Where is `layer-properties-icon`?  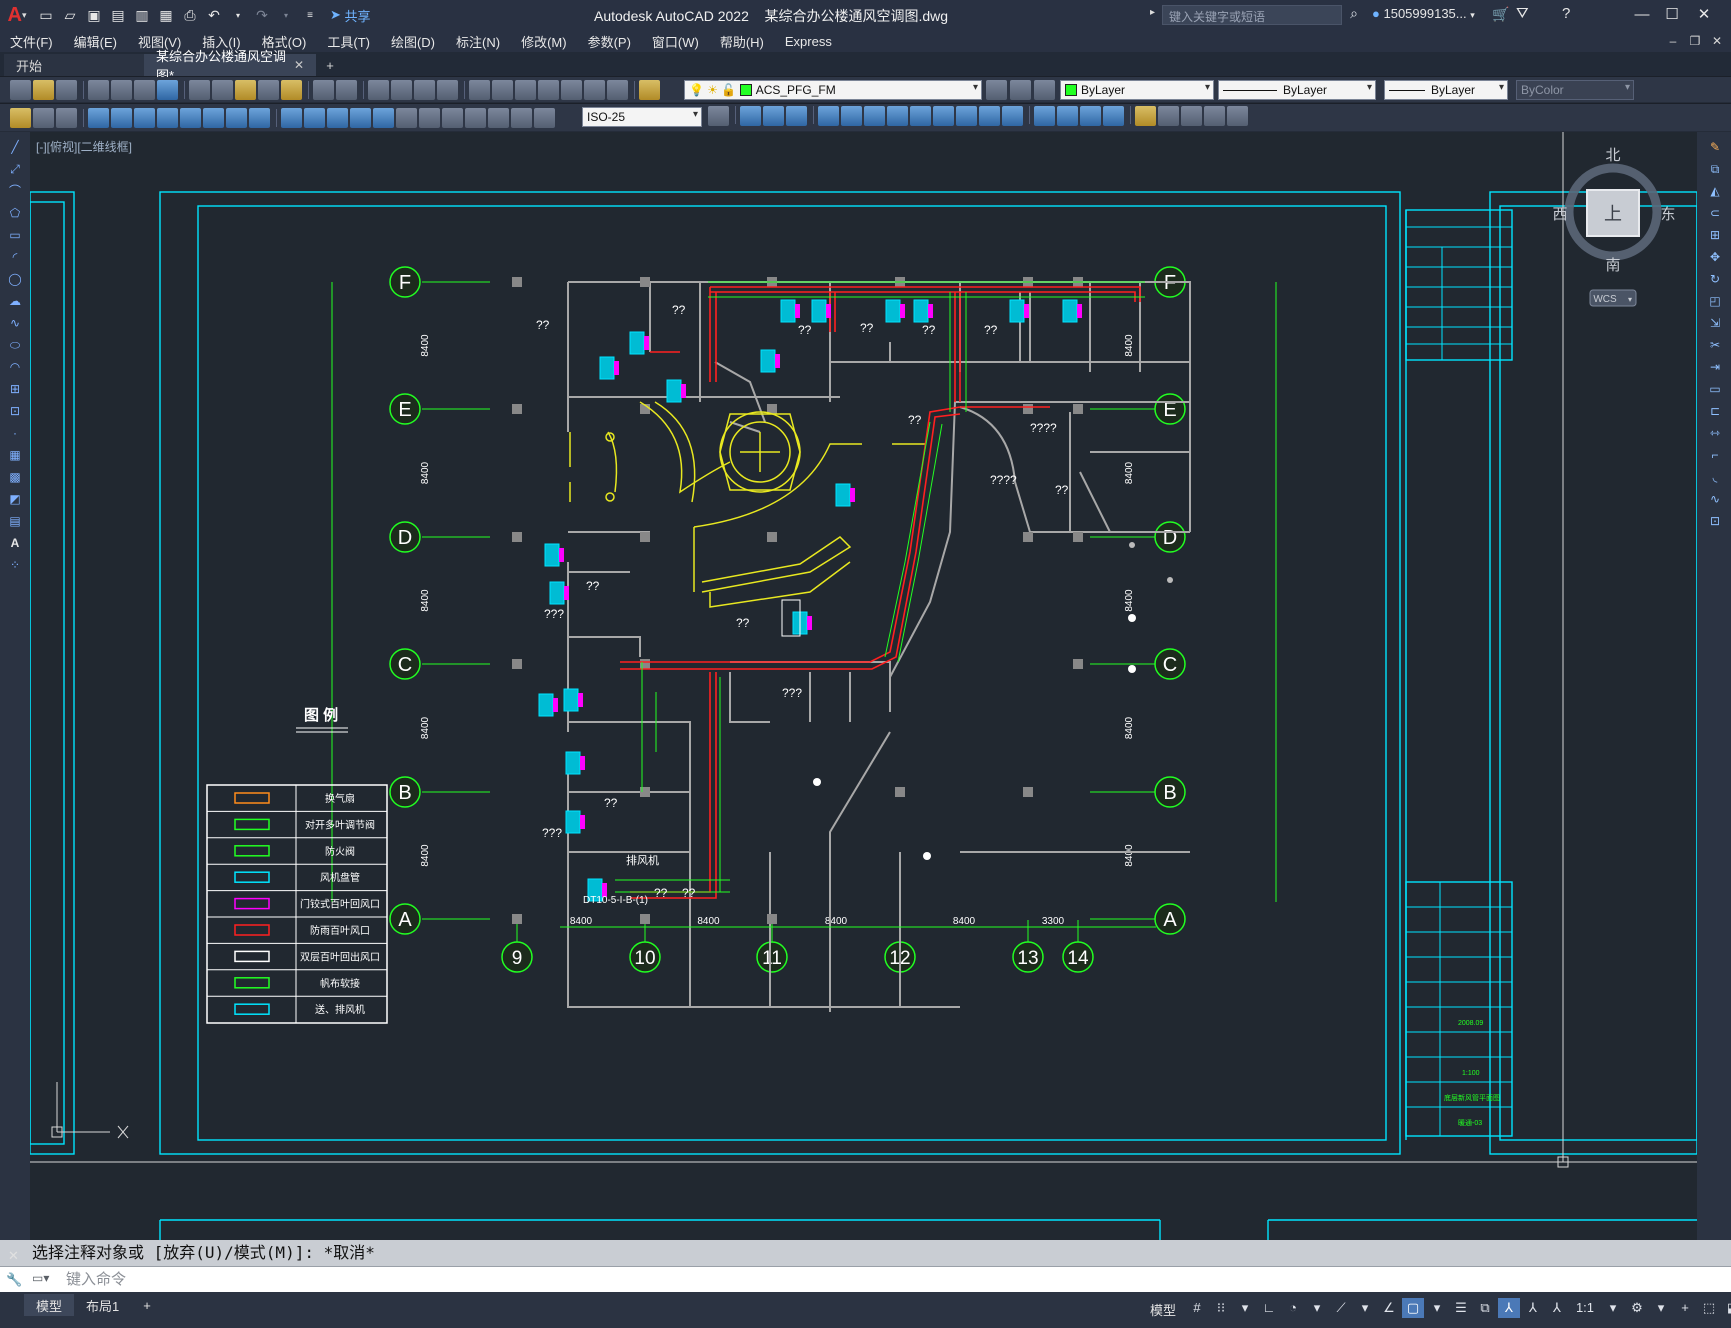
layer-properties-icon is located at coordinates (649, 89).